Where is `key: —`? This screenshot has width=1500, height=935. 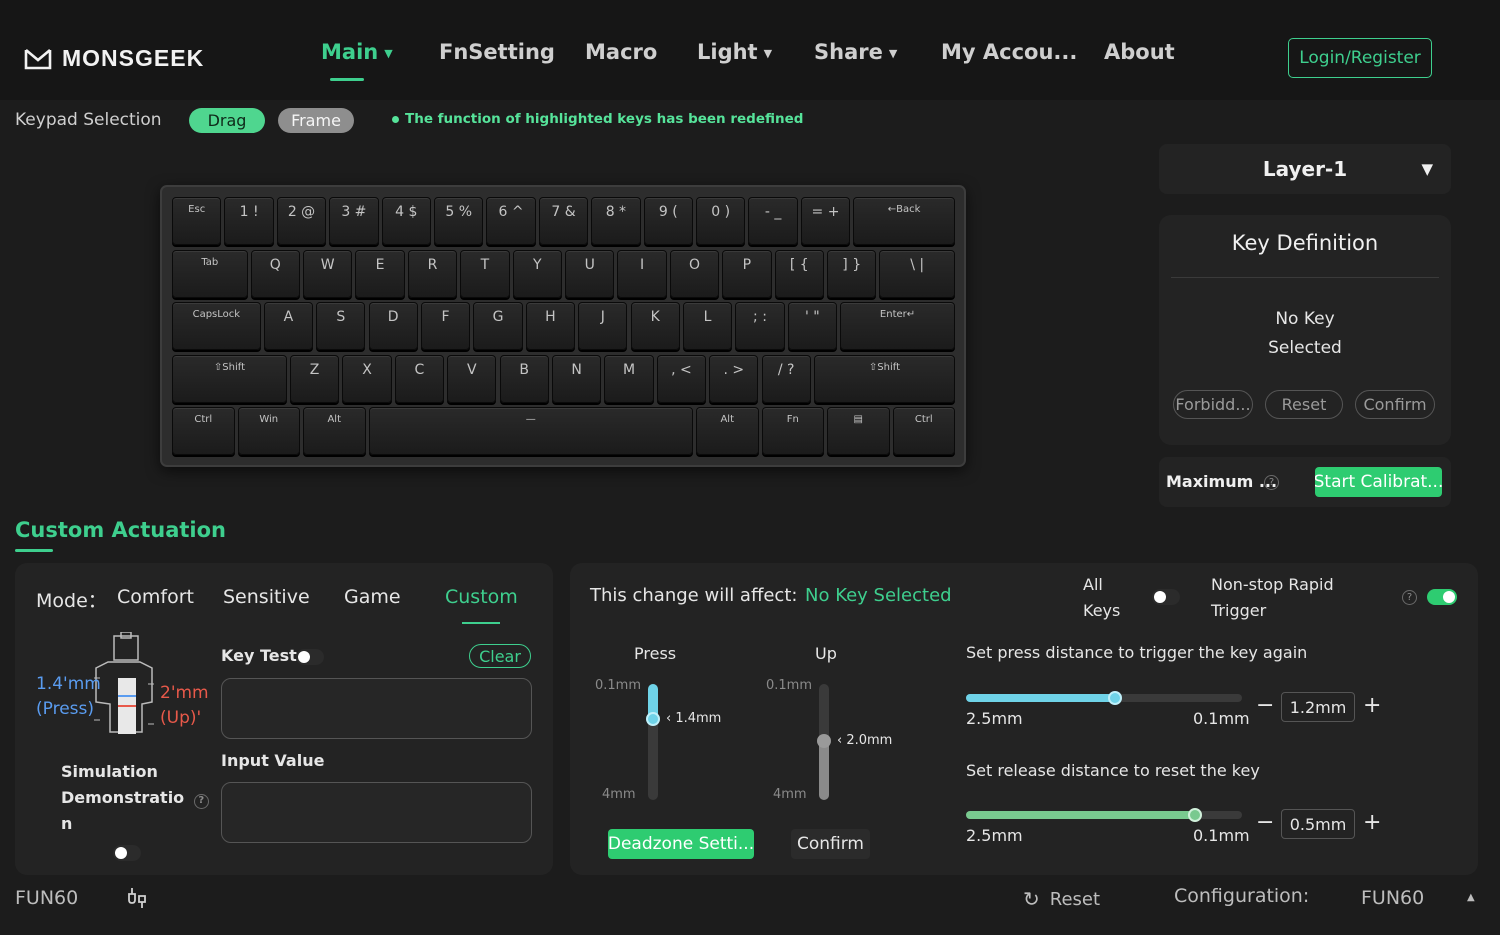
key: — is located at coordinates (530, 431).